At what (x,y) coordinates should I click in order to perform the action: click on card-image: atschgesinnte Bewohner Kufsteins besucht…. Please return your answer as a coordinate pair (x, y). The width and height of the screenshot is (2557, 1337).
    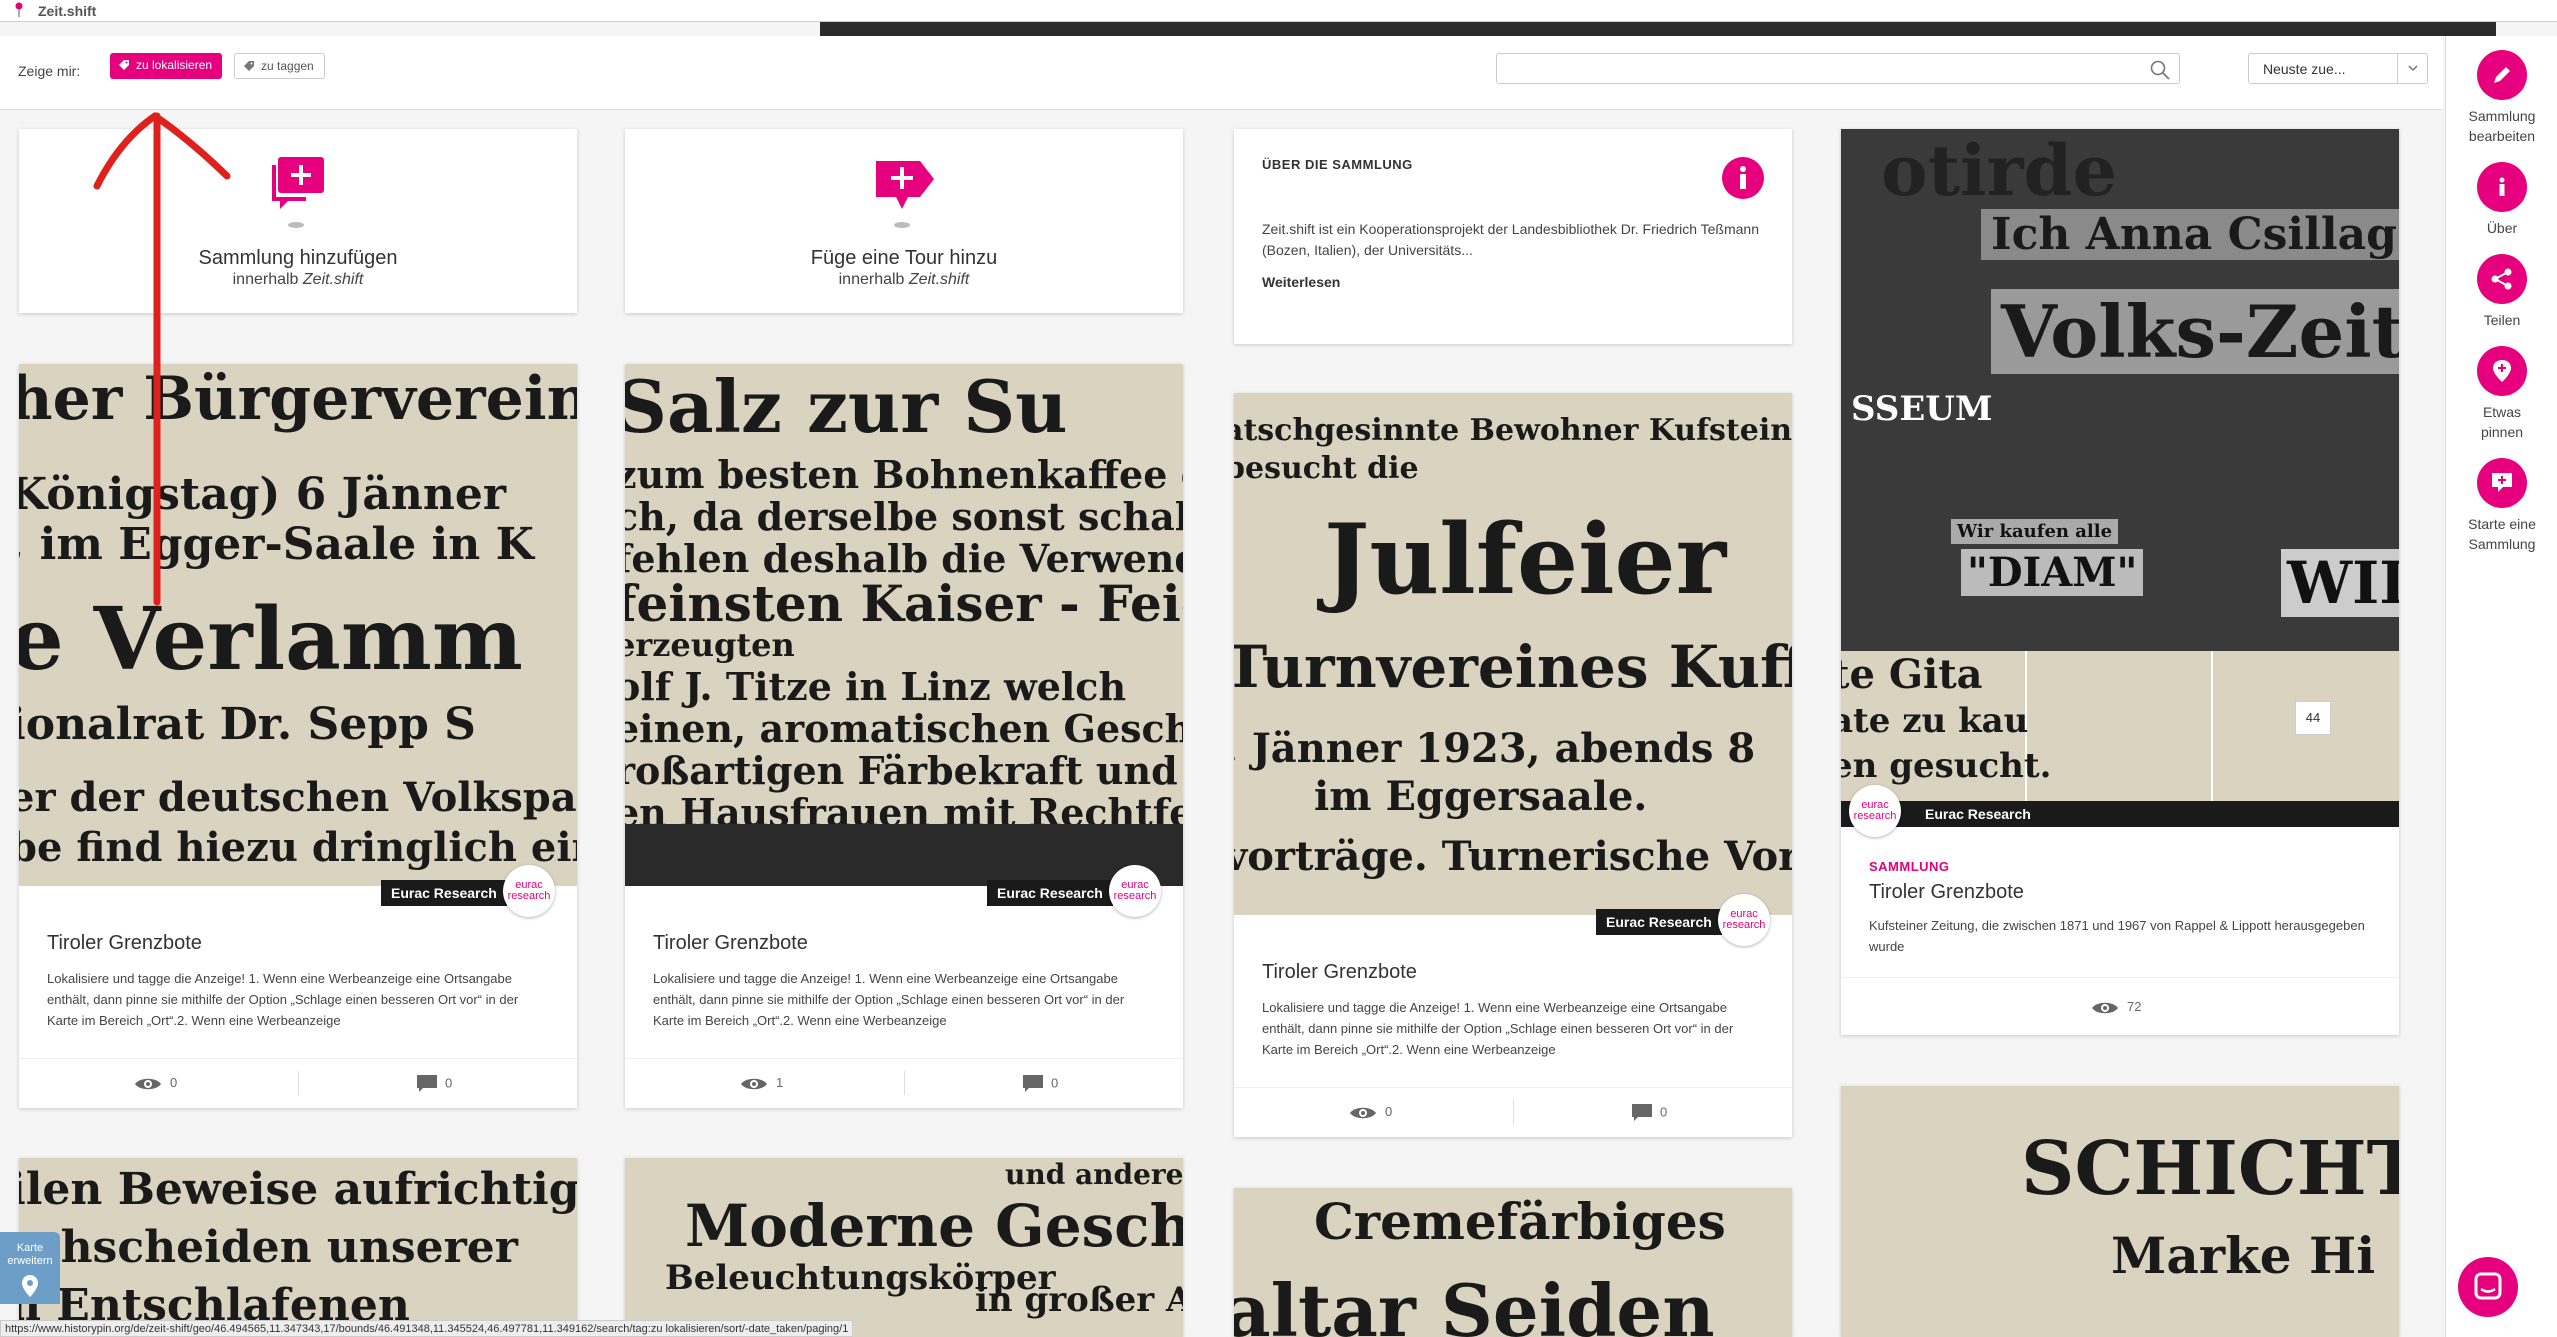
    Looking at the image, I should click on (1513, 654).